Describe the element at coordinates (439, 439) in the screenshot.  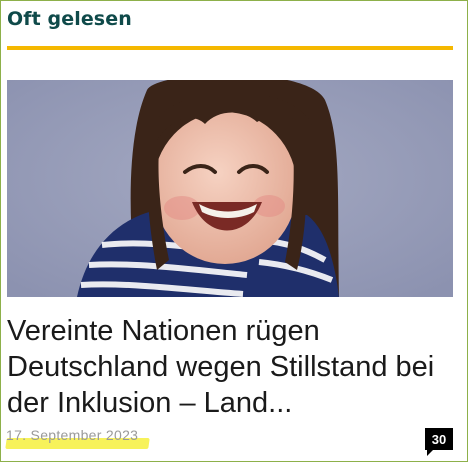
I see `comment-count: 30` at that location.